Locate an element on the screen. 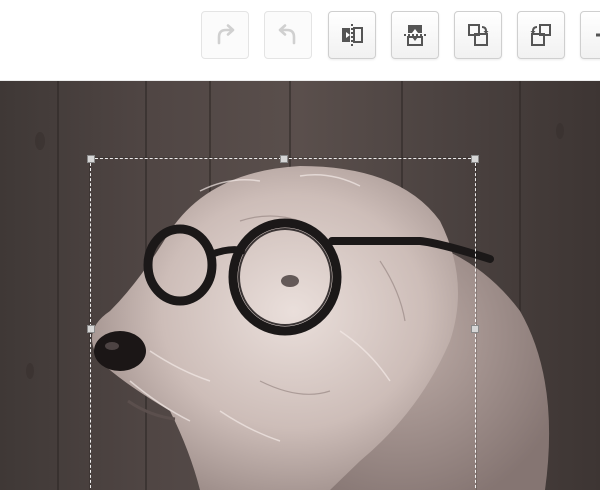  redo-icon is located at coordinates (226, 34).